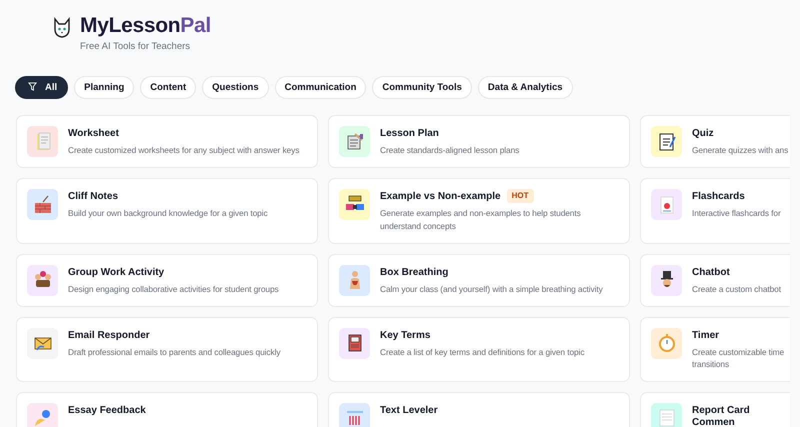  Describe the element at coordinates (479, 141) in the screenshot. I see `tool-card: Lesson Plan Create standards-aligned lesson plans` at that location.